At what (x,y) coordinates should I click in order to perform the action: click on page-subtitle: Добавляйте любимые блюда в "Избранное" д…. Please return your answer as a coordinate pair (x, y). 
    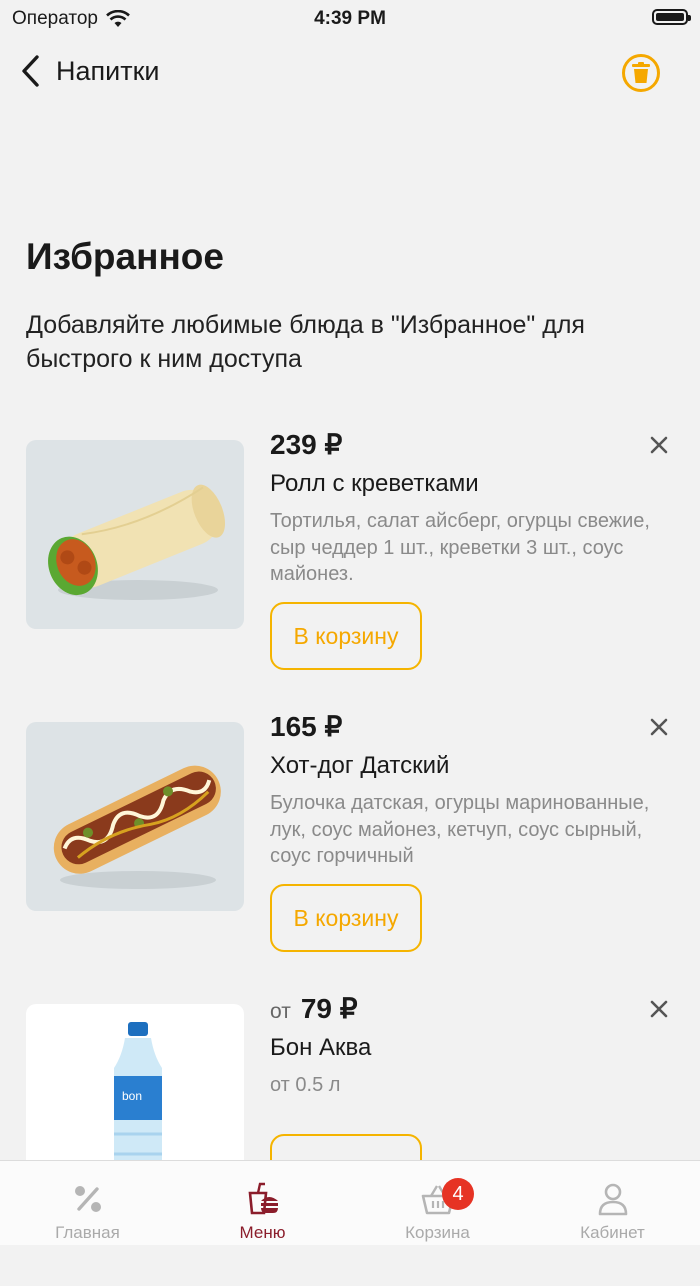
    Looking at the image, I should click on (305, 342).